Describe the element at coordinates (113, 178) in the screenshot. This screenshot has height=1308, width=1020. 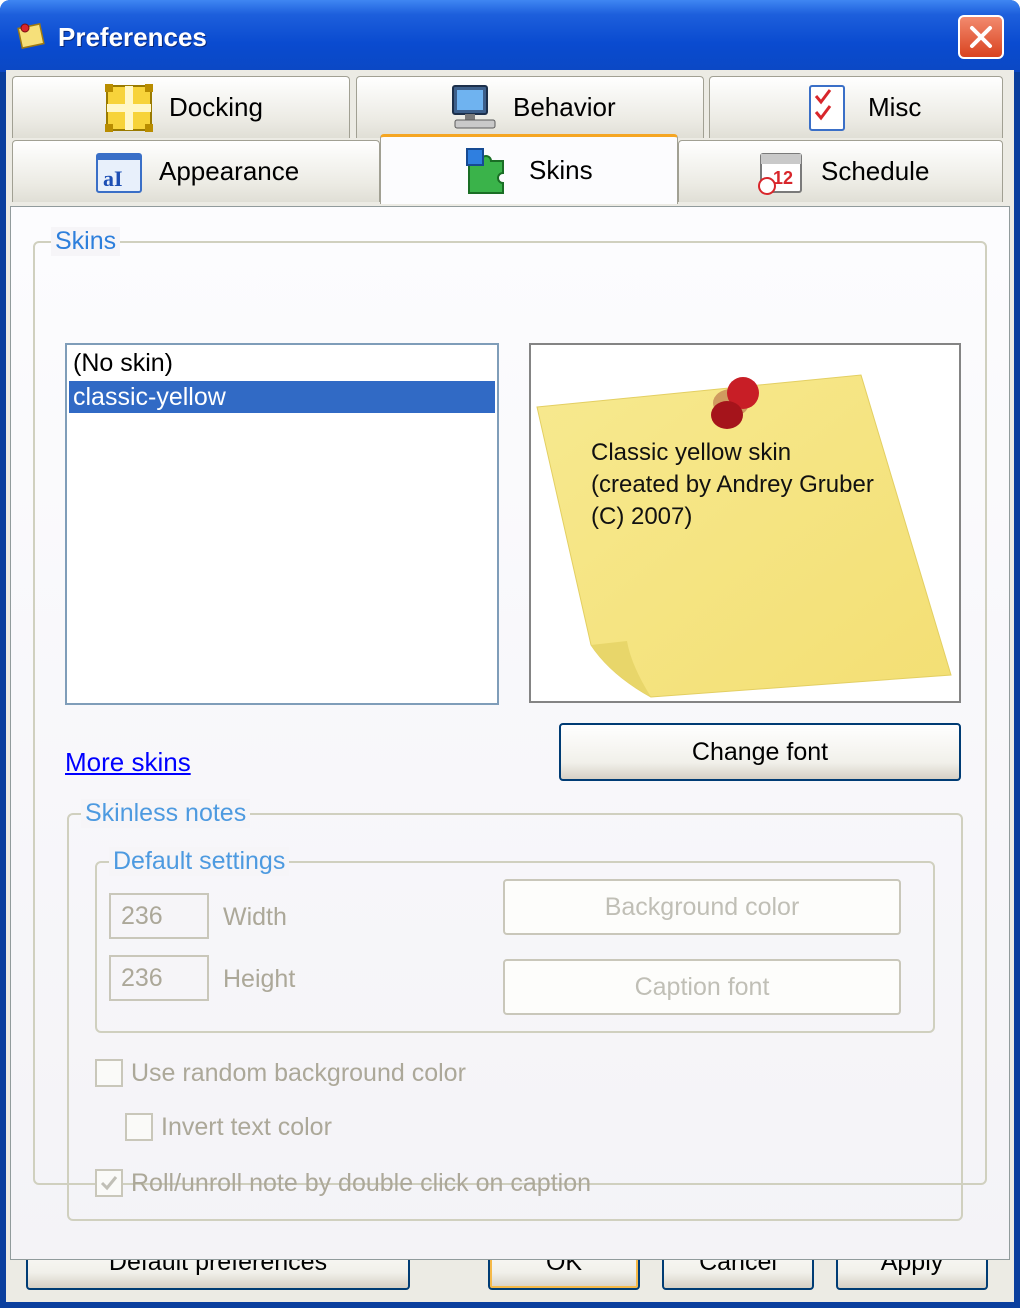
I see `svg-text: aI` at that location.